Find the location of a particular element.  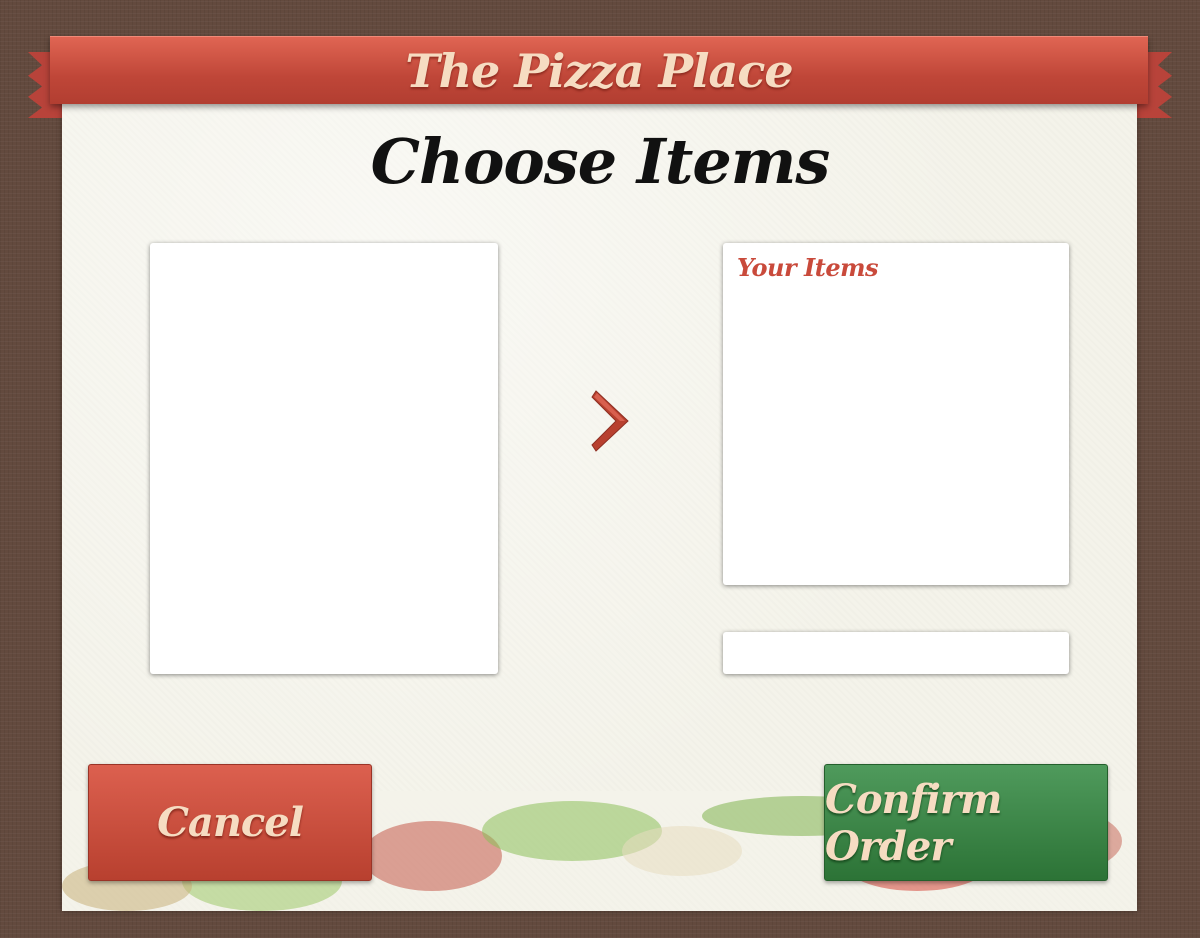

add-item-button is located at coordinates (612, 421).